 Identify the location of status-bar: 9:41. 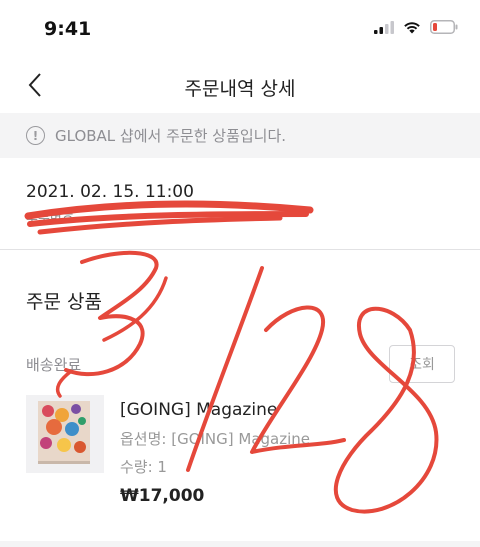
(240, 30).